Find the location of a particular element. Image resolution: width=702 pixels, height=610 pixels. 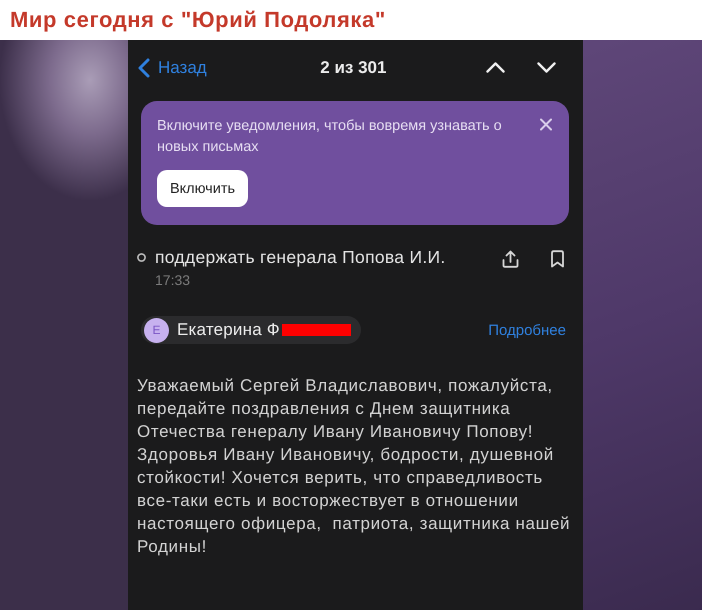

chevron-up-icon is located at coordinates (495, 67).